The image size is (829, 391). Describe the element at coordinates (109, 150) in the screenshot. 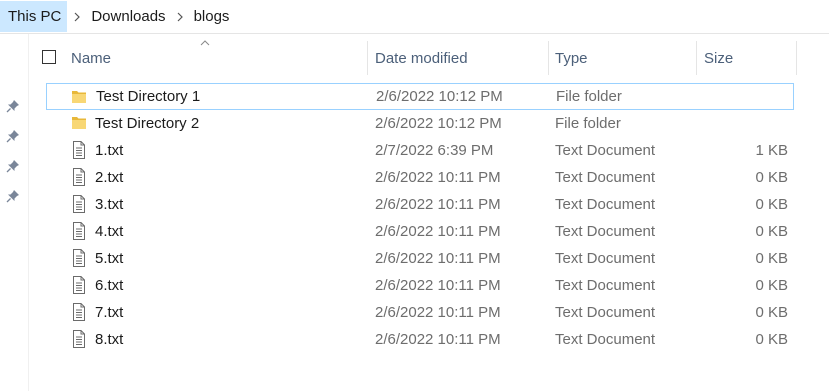

I see `file-name: 1.txt` at that location.